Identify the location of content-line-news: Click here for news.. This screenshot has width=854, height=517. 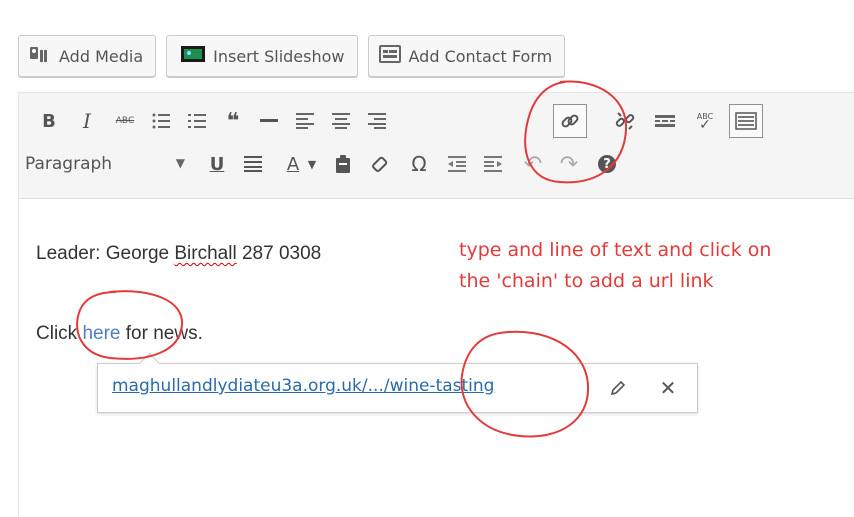
(119, 334).